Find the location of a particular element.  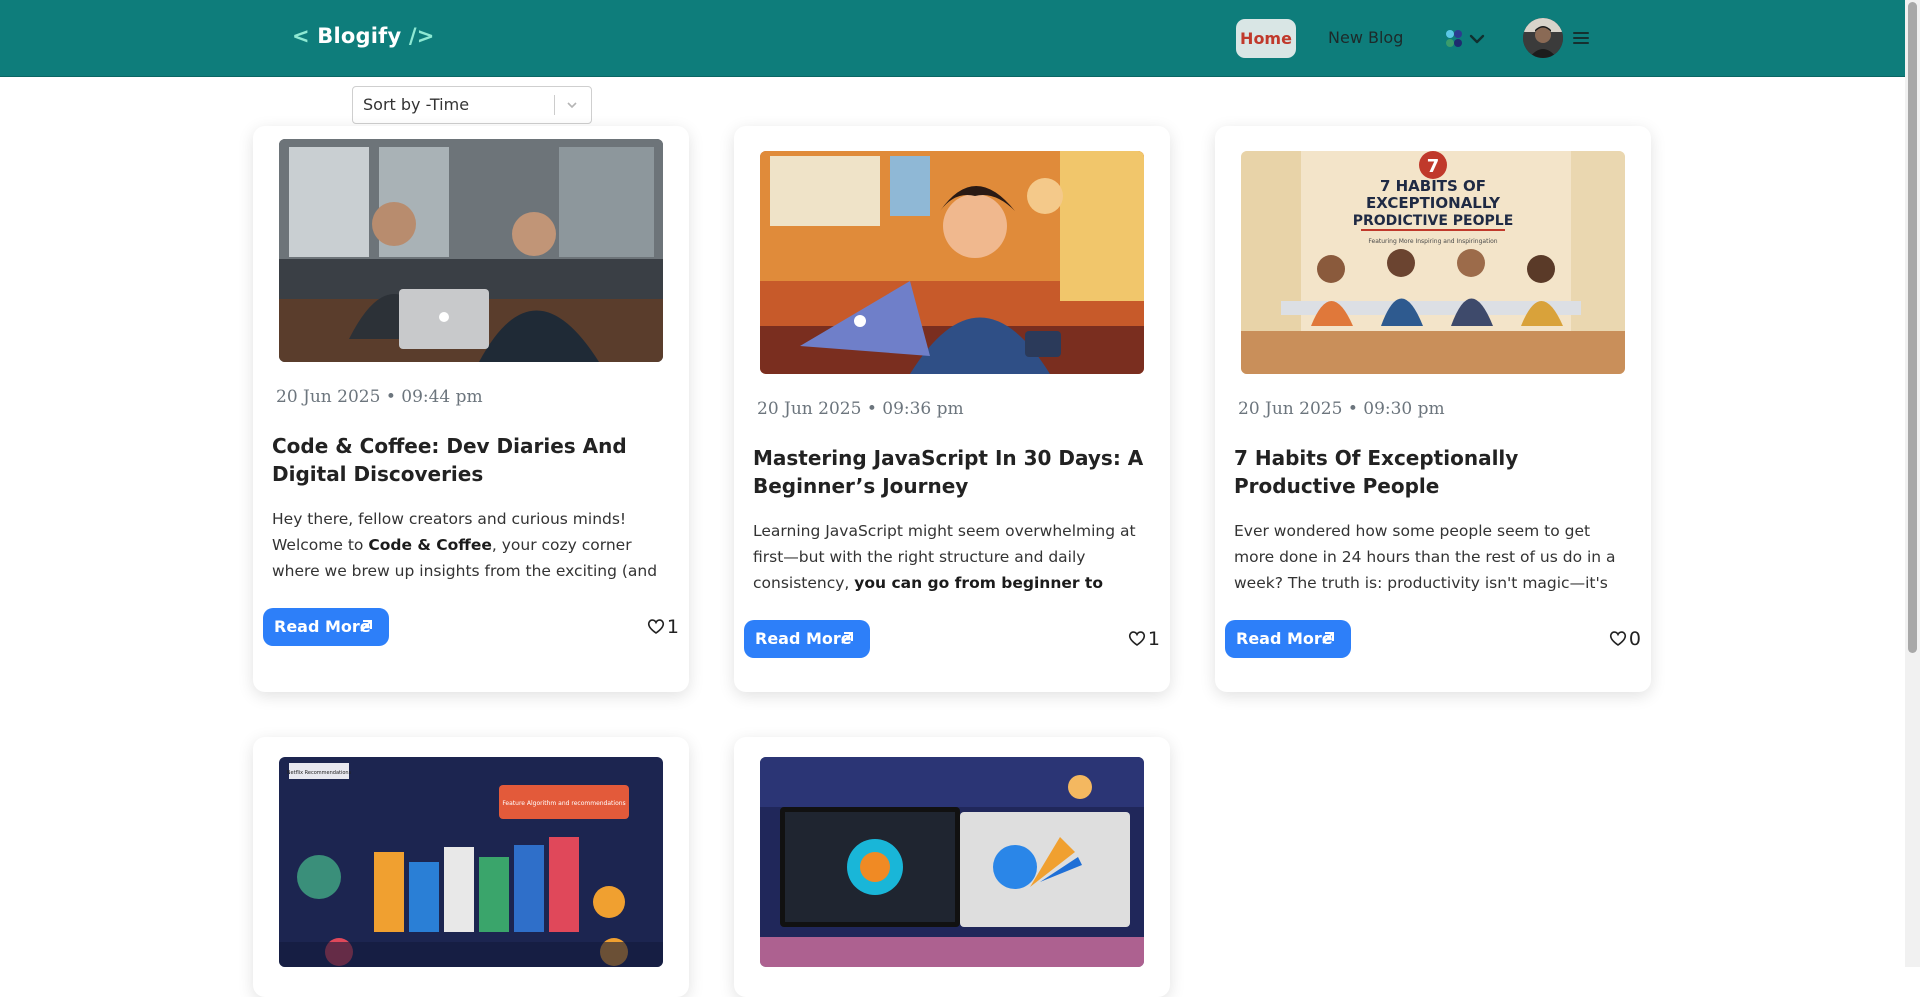

hamburger-menu-icon is located at coordinates (1581, 38).